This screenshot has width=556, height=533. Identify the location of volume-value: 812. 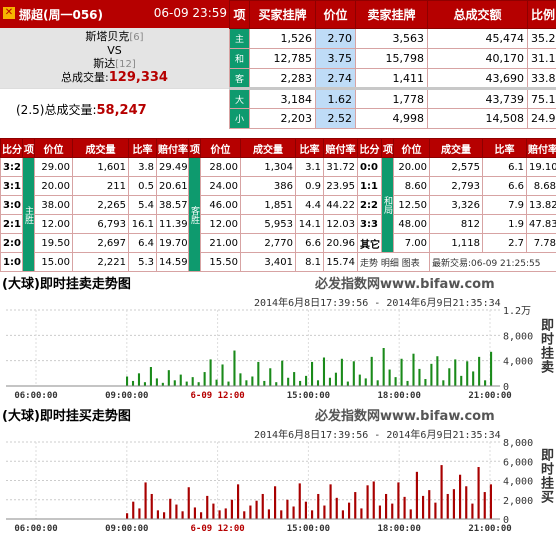
(456, 224).